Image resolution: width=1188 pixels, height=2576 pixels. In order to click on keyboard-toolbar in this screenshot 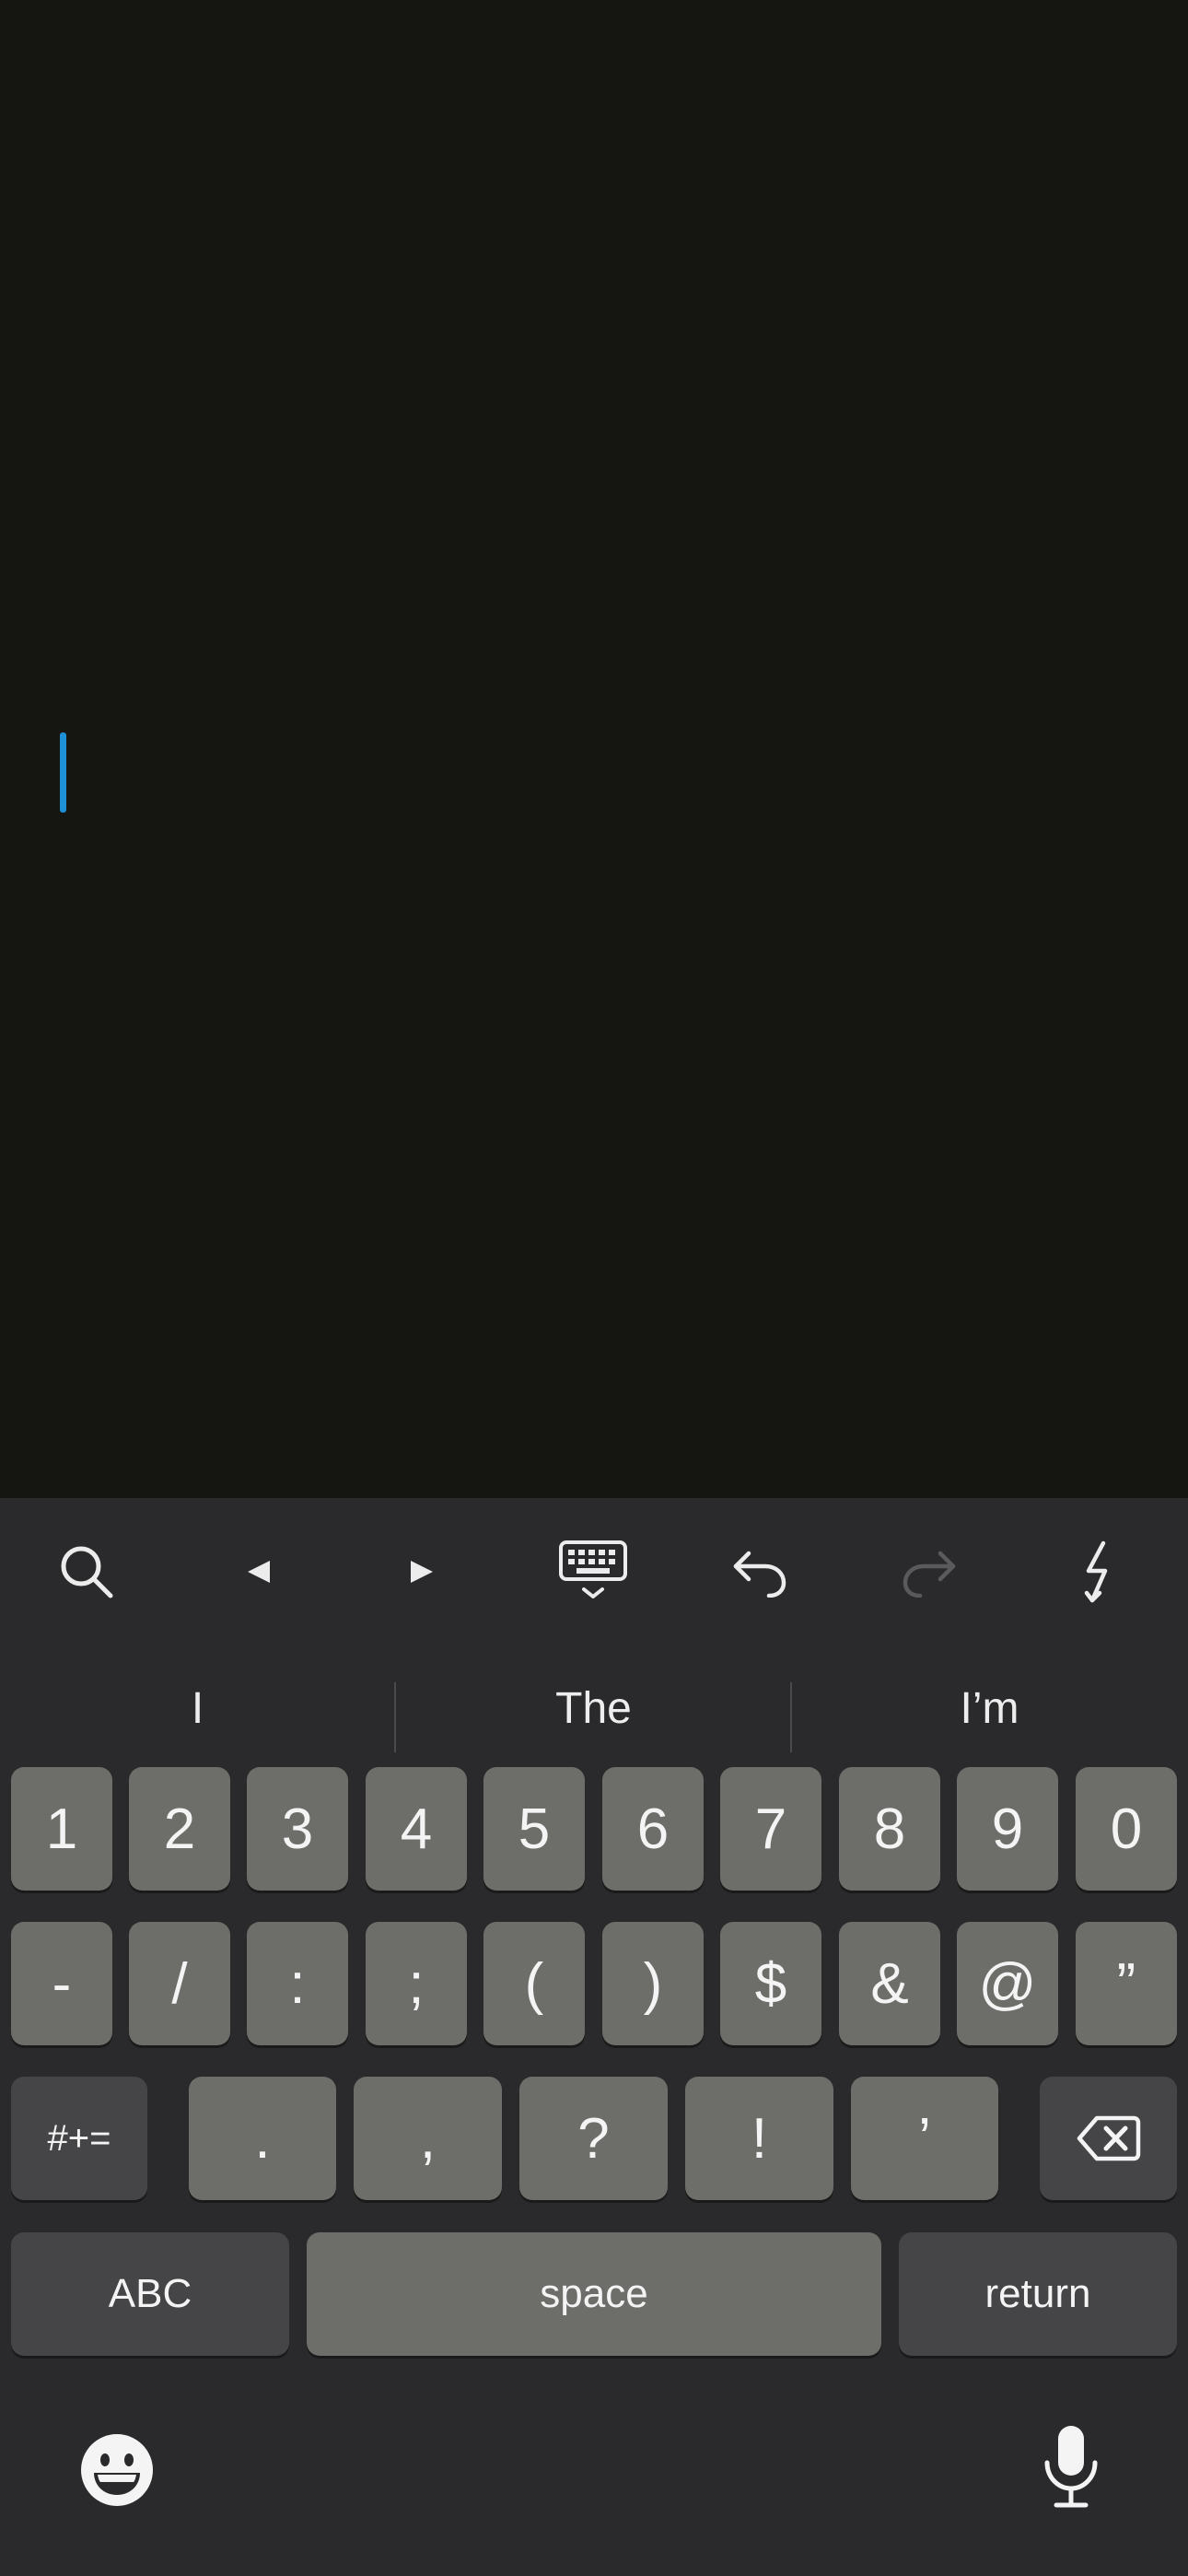, I will do `click(594, 1567)`.